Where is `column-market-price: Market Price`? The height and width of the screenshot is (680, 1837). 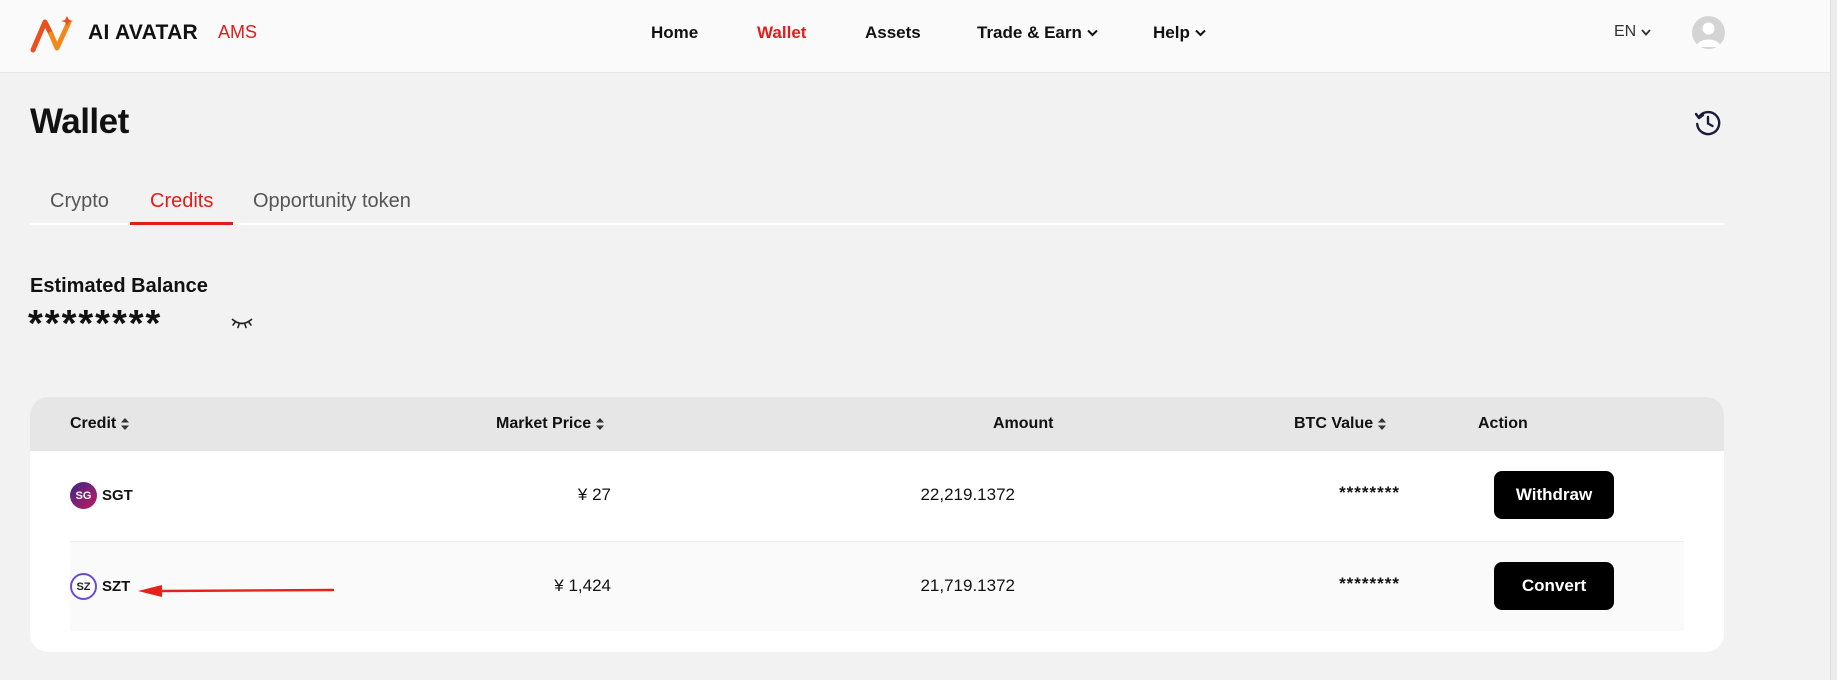
column-market-price: Market Price is located at coordinates (550, 424).